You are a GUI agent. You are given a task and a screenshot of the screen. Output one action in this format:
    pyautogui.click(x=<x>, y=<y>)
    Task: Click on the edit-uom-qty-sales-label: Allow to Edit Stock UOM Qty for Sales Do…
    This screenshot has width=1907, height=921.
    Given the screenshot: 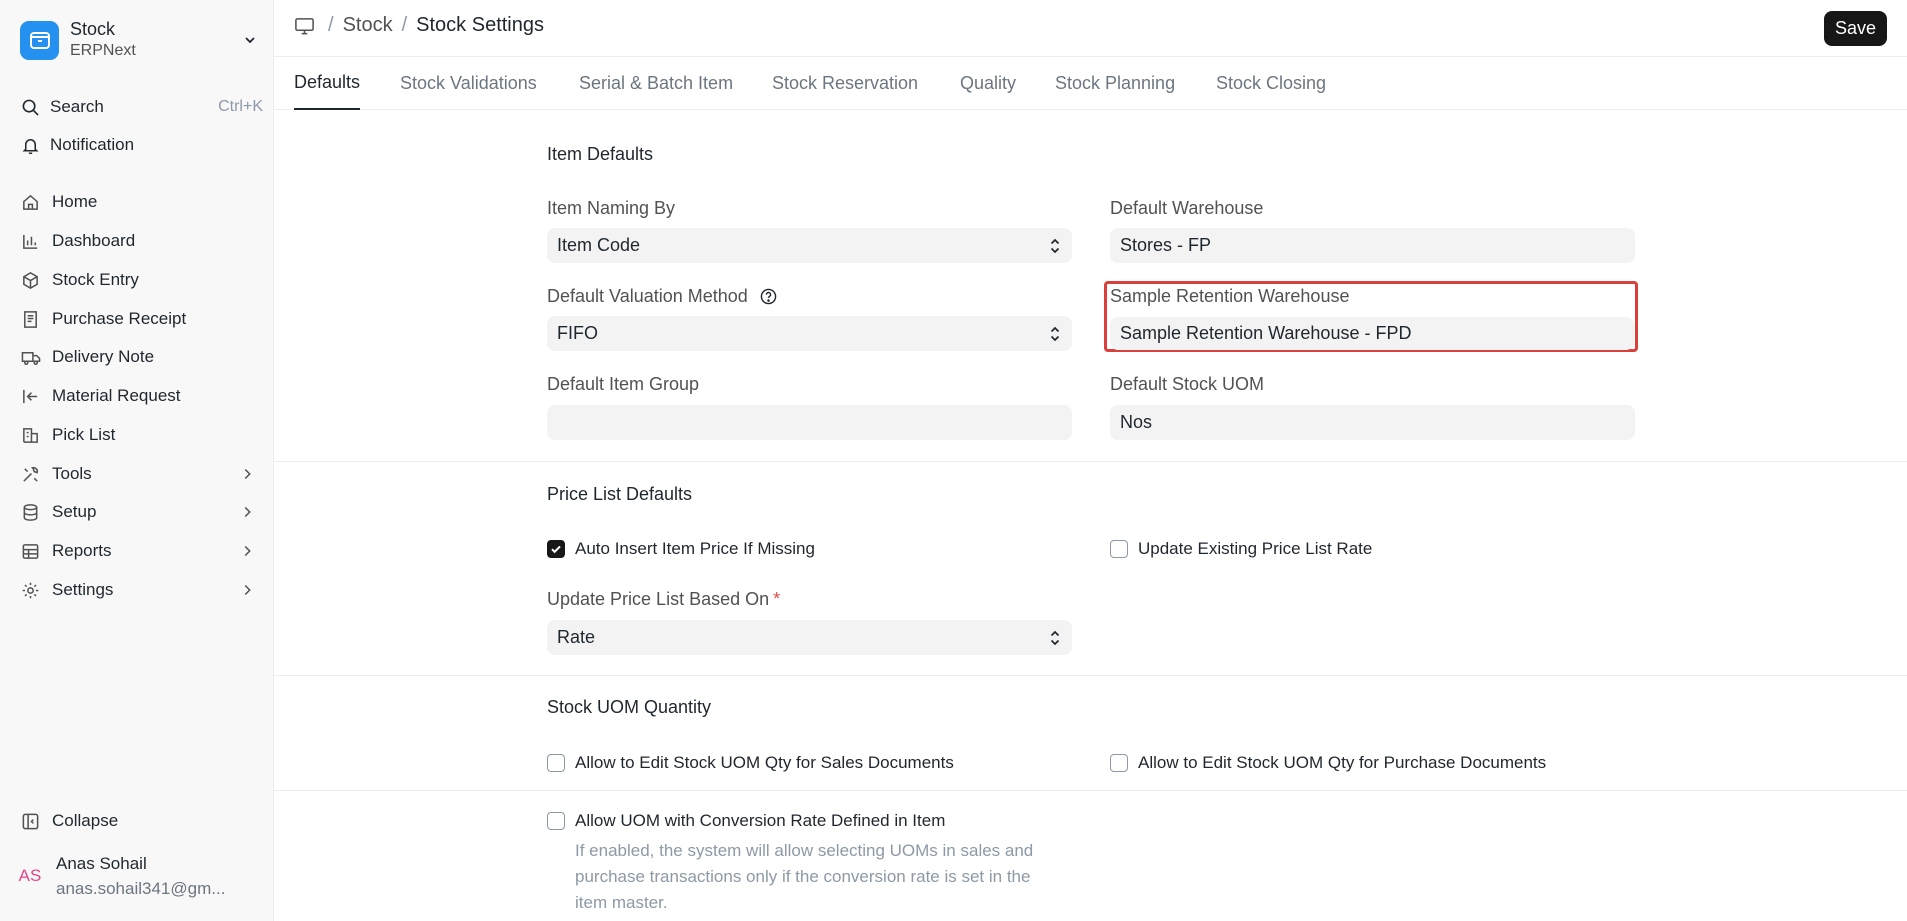 What is the action you would take?
    pyautogui.click(x=764, y=762)
    